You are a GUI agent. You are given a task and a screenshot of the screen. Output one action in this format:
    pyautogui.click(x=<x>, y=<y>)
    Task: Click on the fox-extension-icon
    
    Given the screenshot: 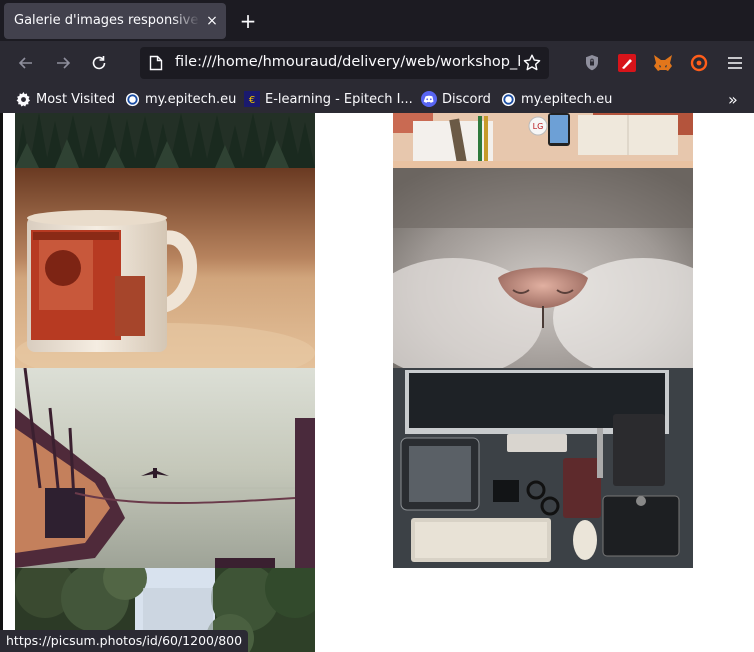 What is the action you would take?
    pyautogui.click(x=663, y=63)
    